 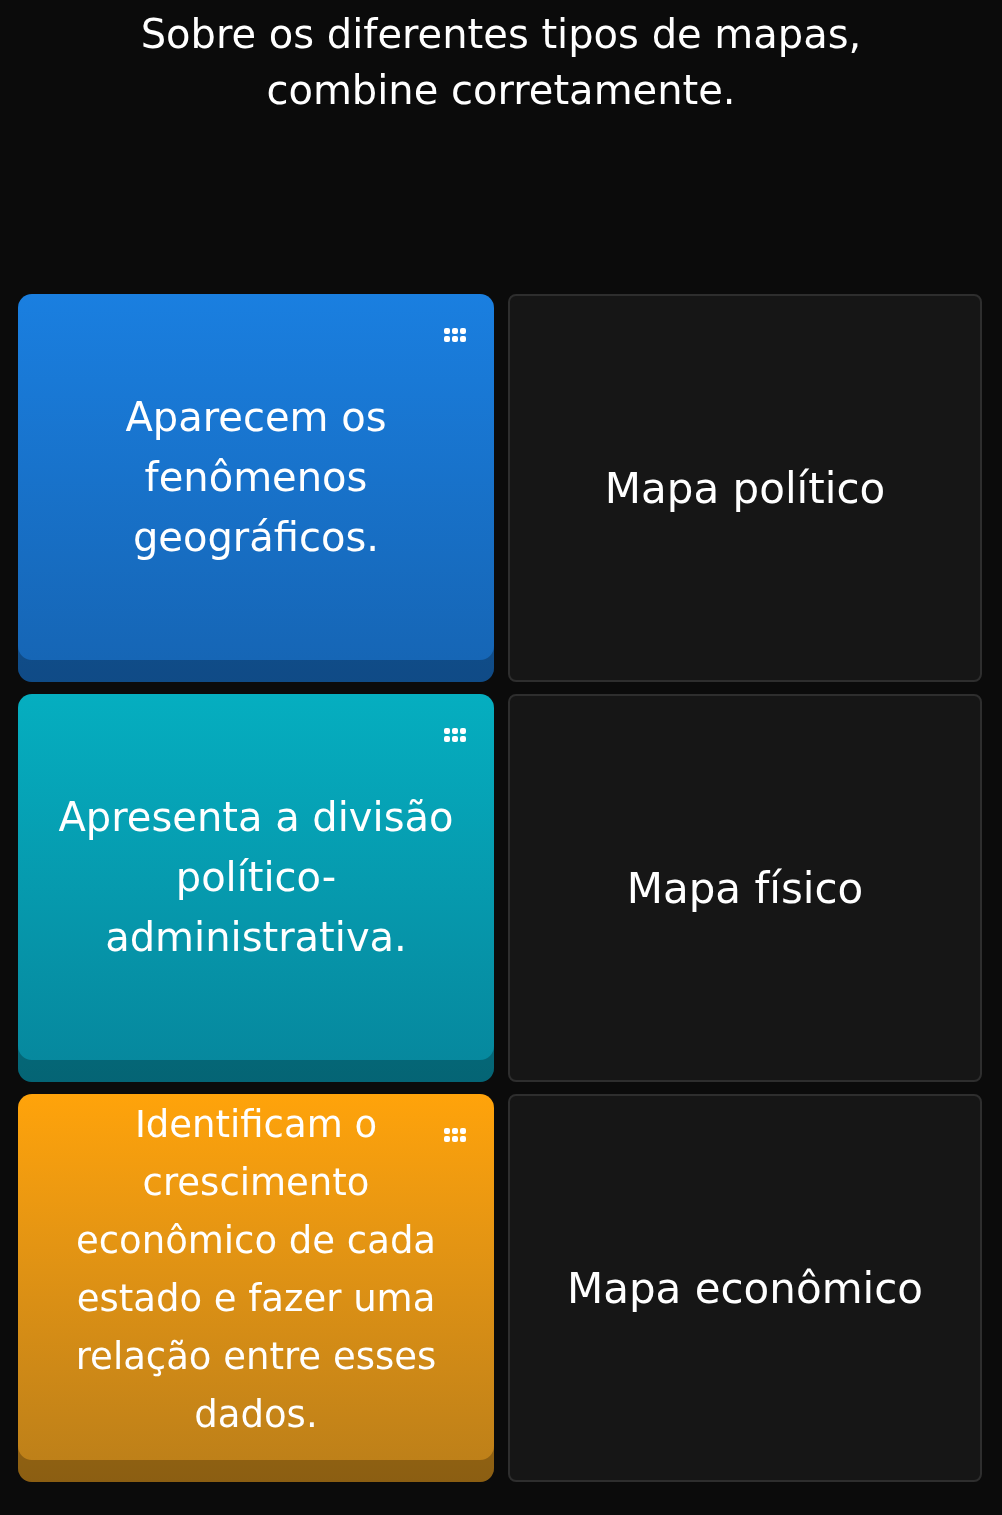 What do you see at coordinates (501, 62) in the screenshot?
I see `question-text: Sobre os diferentes tipos de mapas, combine corretamente.` at bounding box center [501, 62].